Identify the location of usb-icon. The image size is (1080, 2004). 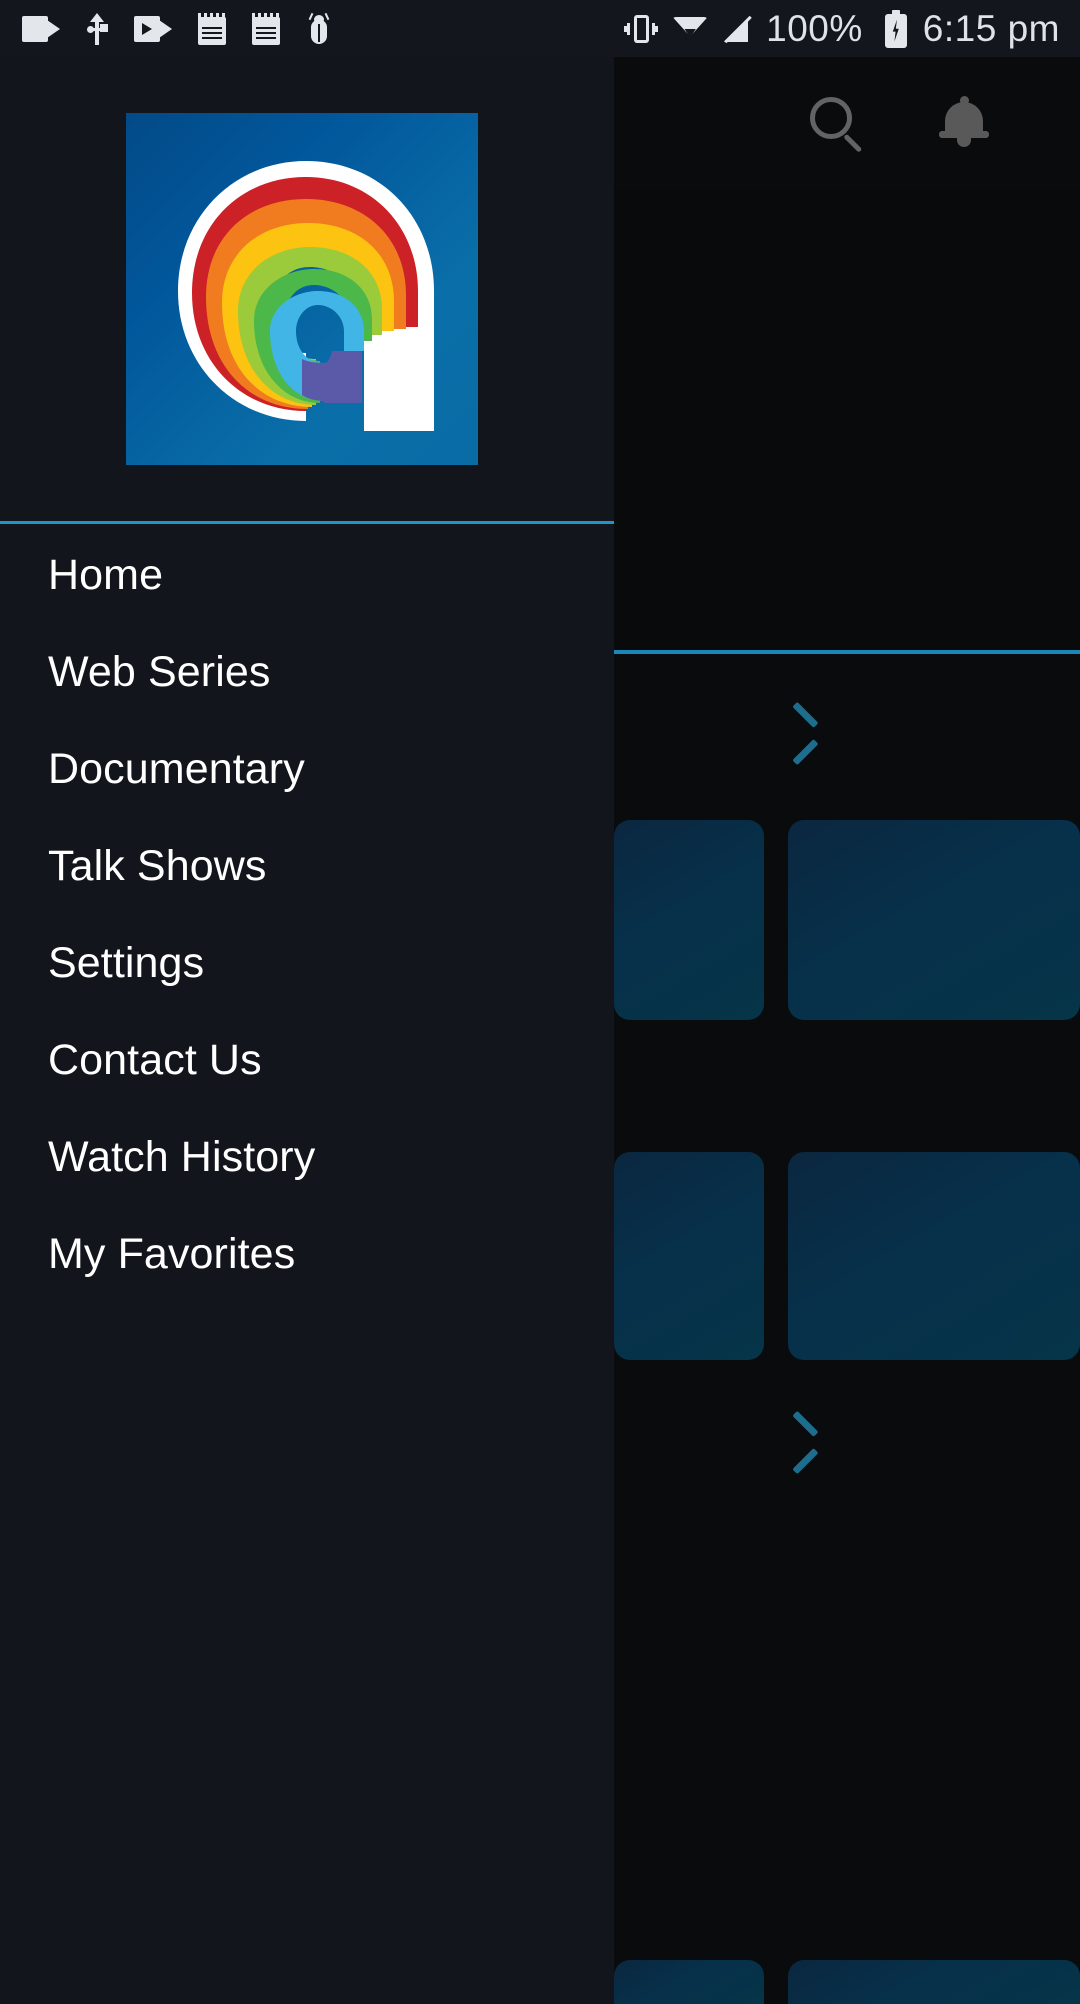
(97, 28).